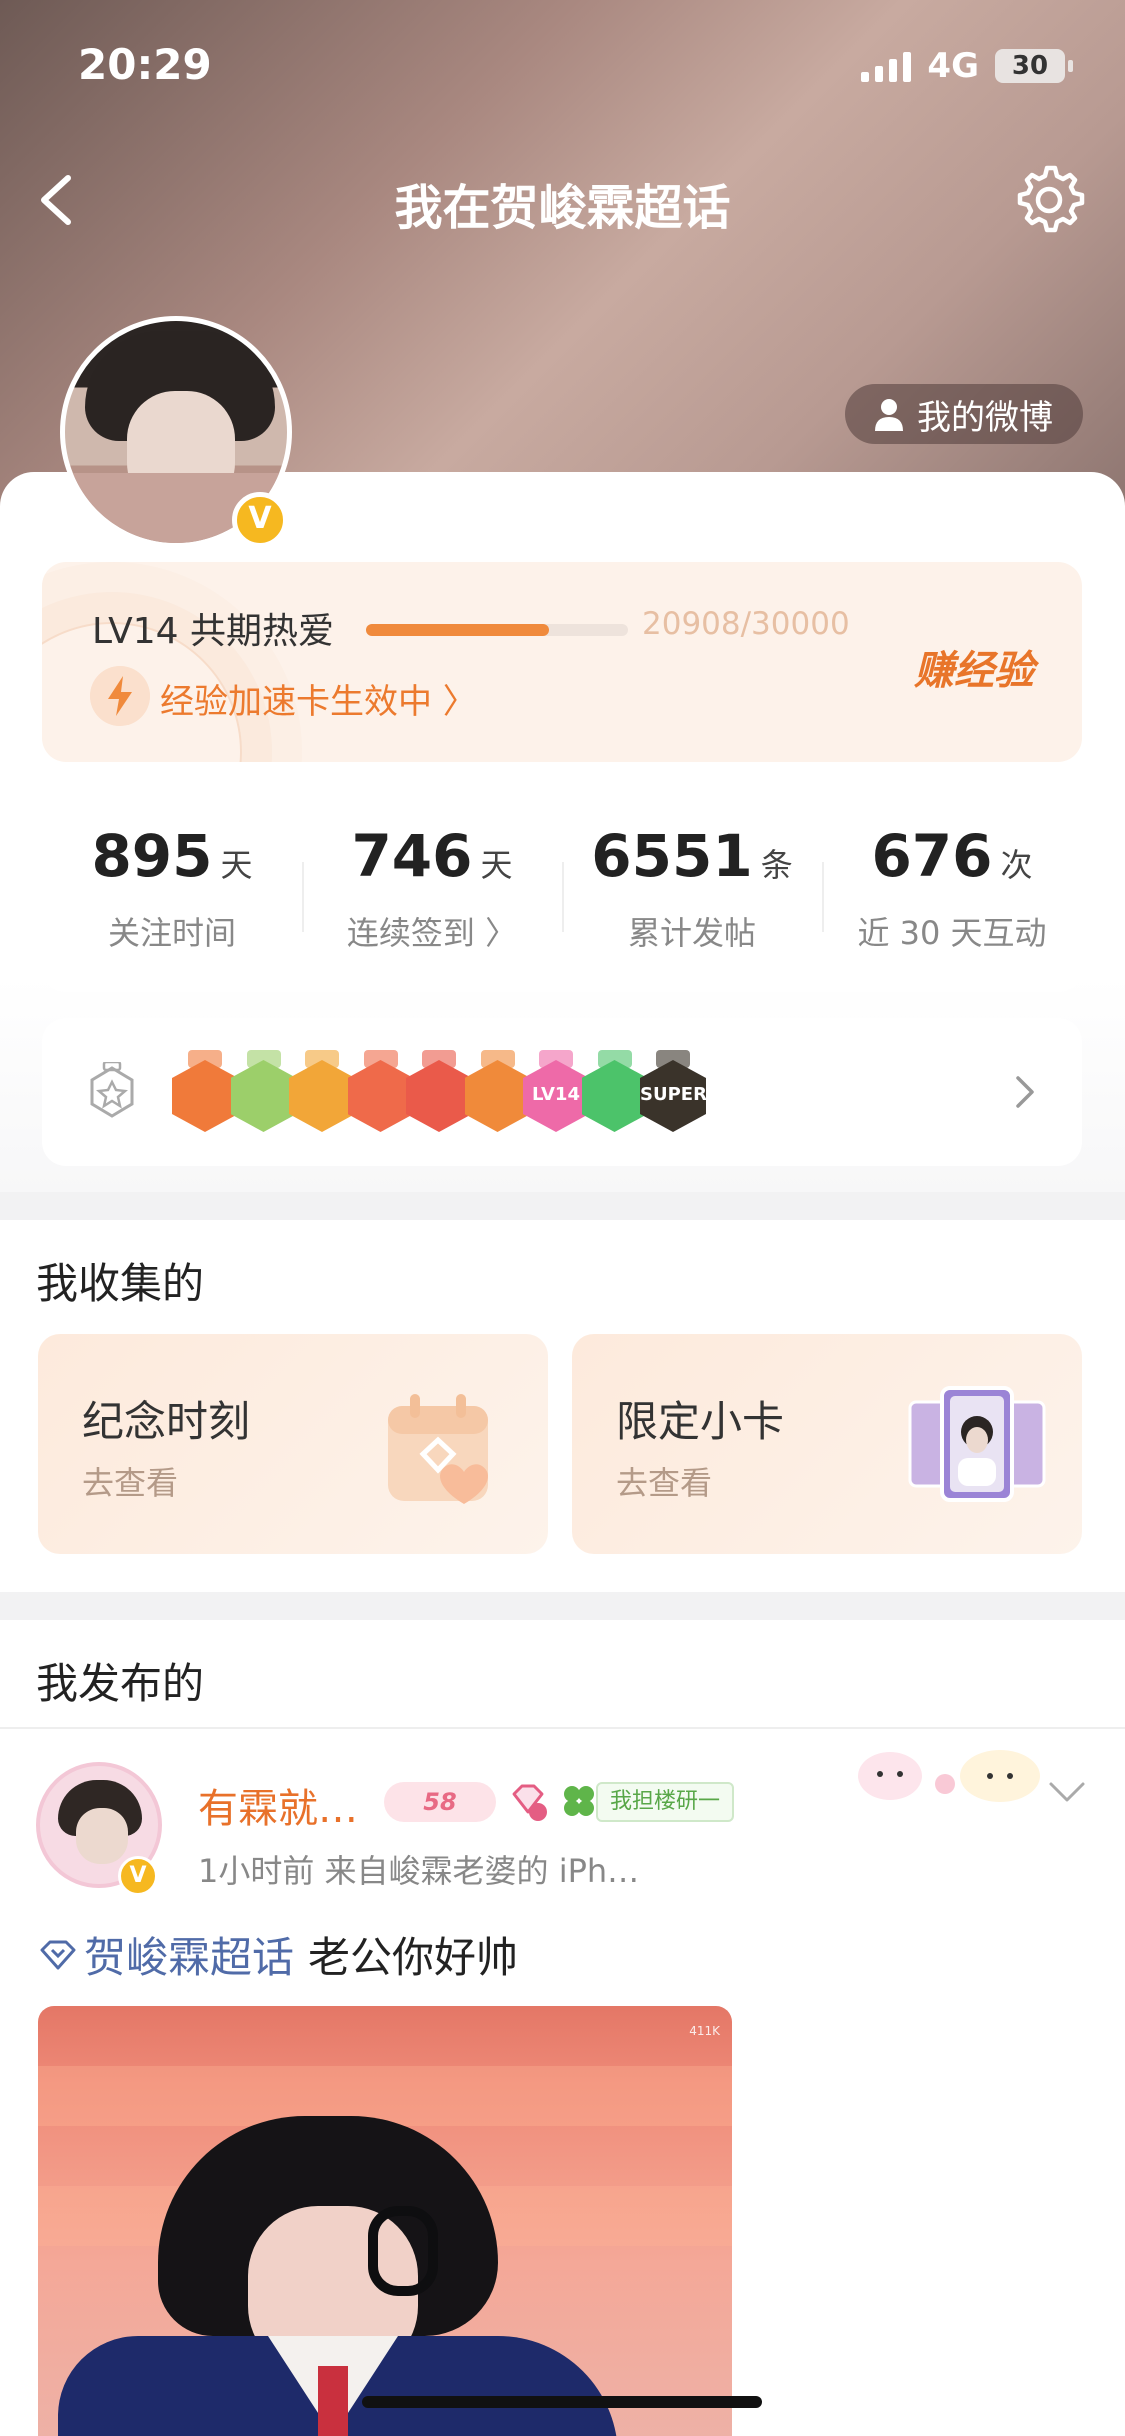 This screenshot has height=2436, width=1125. Describe the element at coordinates (827, 1444) in the screenshot. I see `limited-cards-card: 限定小卡 去查看` at that location.